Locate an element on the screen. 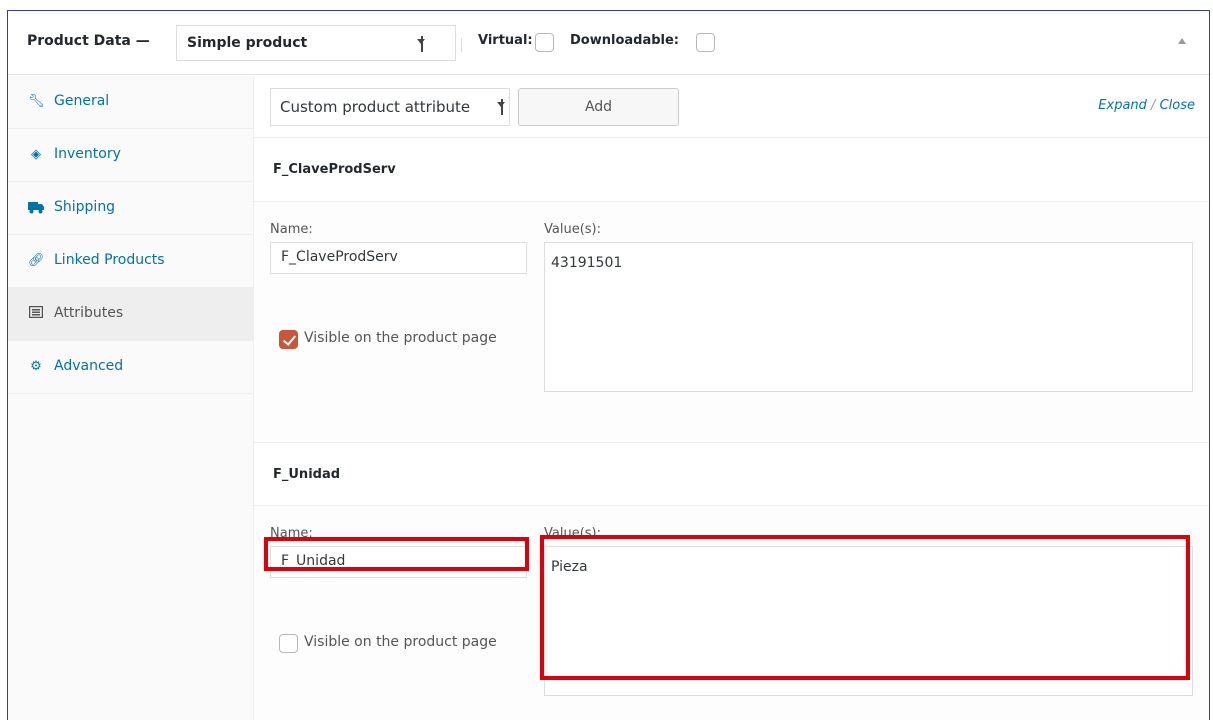  virtual-checkbox is located at coordinates (544, 42).